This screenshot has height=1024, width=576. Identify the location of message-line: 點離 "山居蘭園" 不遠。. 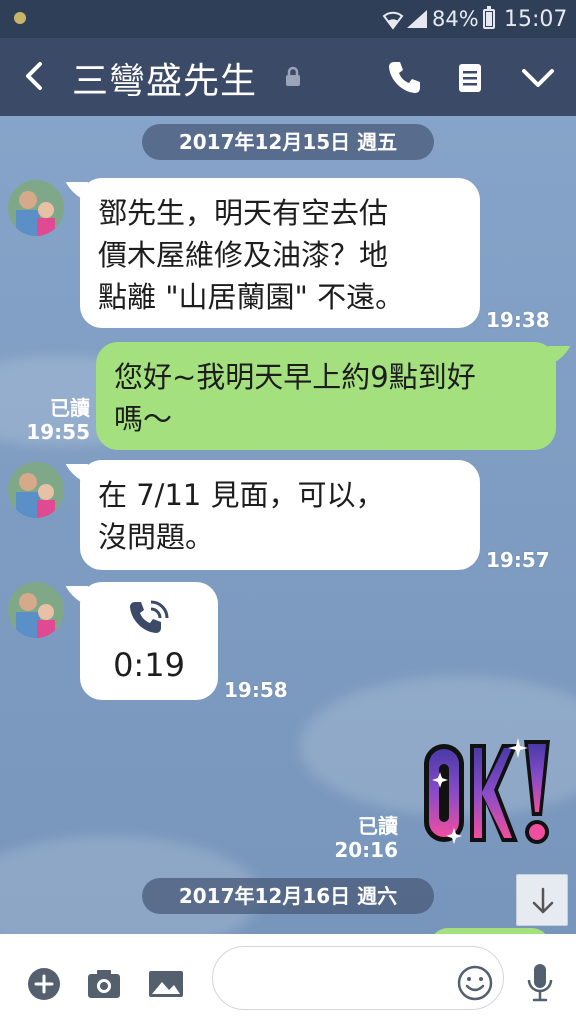
(251, 297).